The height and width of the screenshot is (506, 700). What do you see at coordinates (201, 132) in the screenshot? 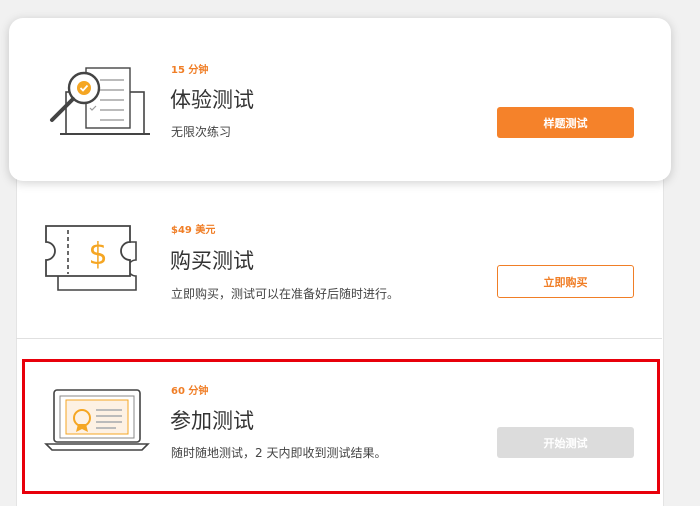
I see `trial-description: 无限次练习` at bounding box center [201, 132].